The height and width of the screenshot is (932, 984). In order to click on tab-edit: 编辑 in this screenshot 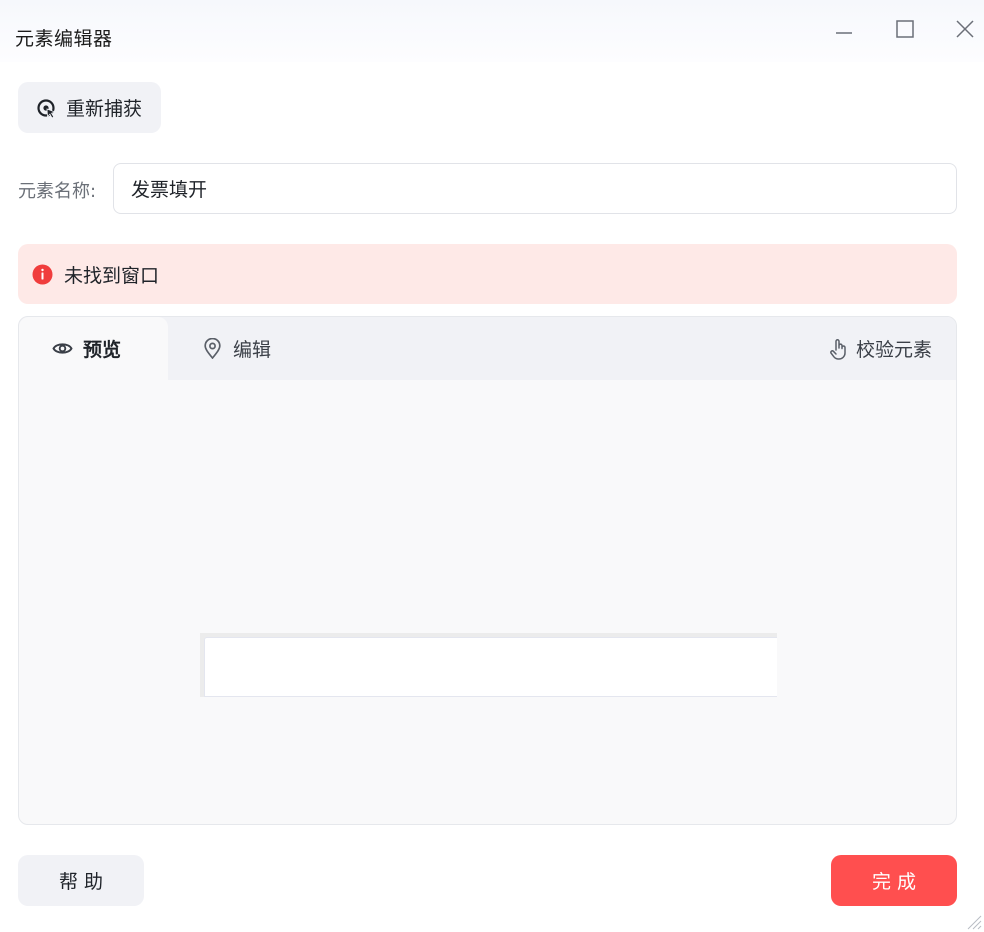, I will do `click(236, 348)`.